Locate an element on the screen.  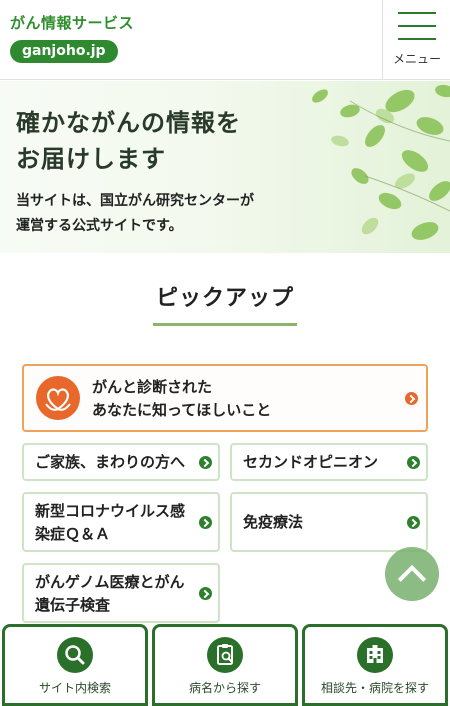
bottom-navigation: サイト内検索 病名から探す 相談先・病院を探す is located at coordinates (225, 665).